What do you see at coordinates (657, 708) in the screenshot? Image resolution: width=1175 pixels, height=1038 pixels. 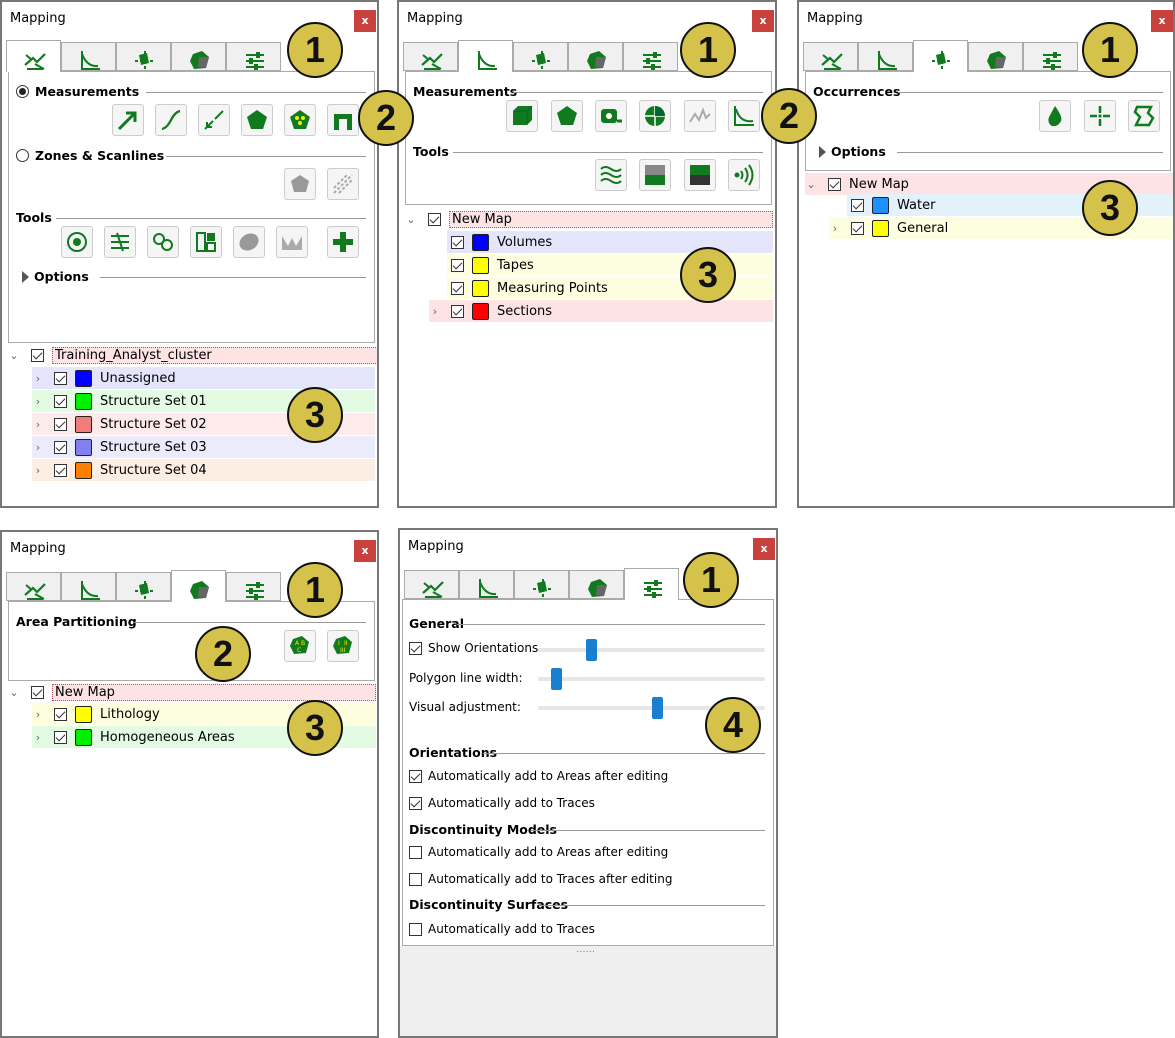 I see `visual-adjustment-slider-handle` at bounding box center [657, 708].